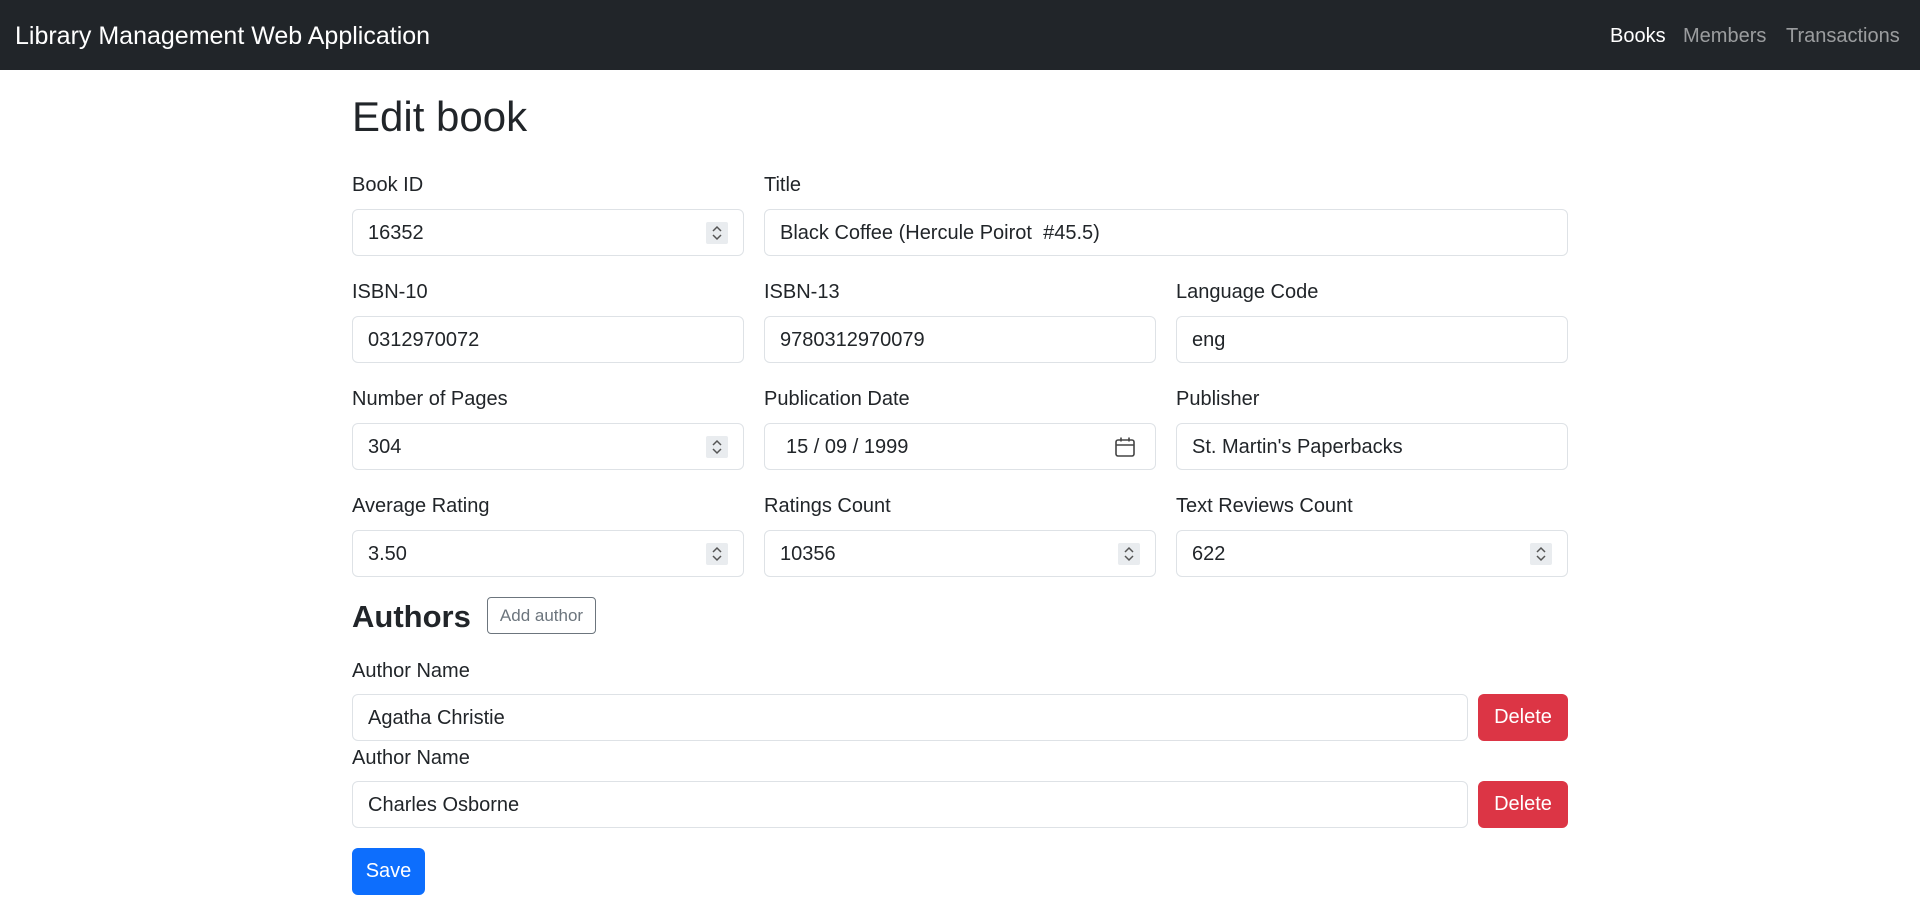  What do you see at coordinates (1247, 292) in the screenshot?
I see `language-code-label: Language Code` at bounding box center [1247, 292].